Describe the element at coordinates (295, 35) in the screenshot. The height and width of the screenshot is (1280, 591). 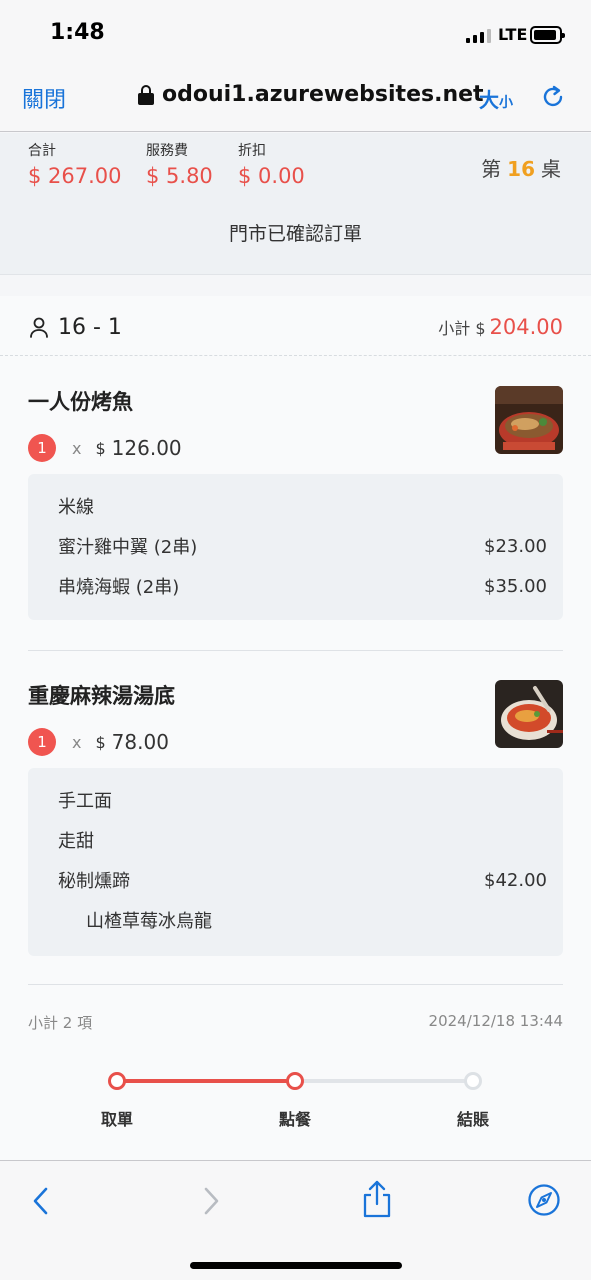
I see `status-bar: 1:48 LTE` at that location.